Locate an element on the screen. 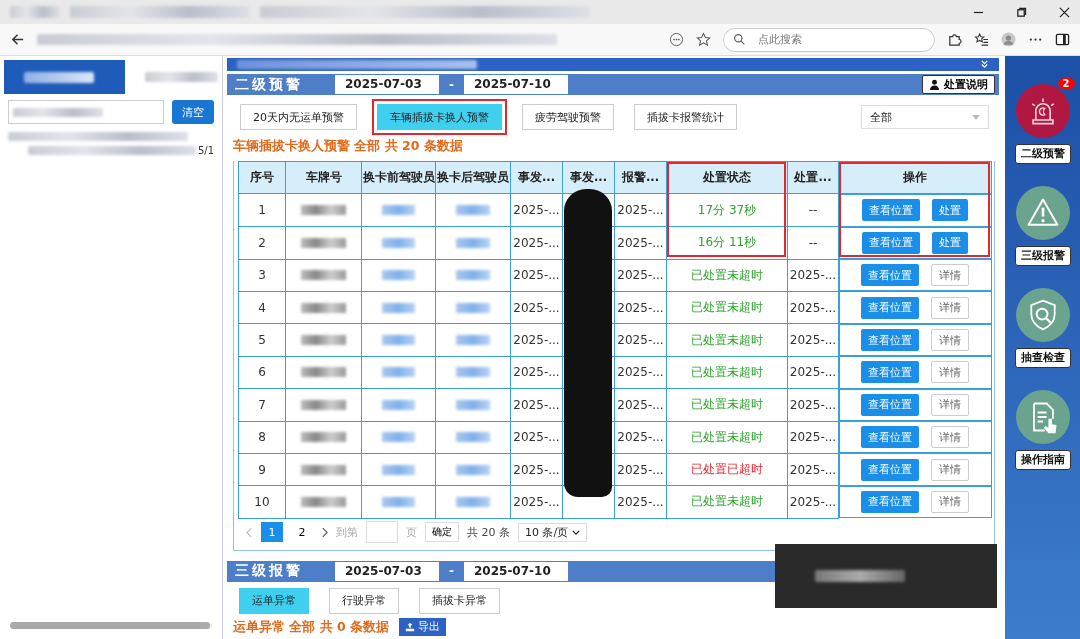  filter-tab: 运单异常 is located at coordinates (274, 600).